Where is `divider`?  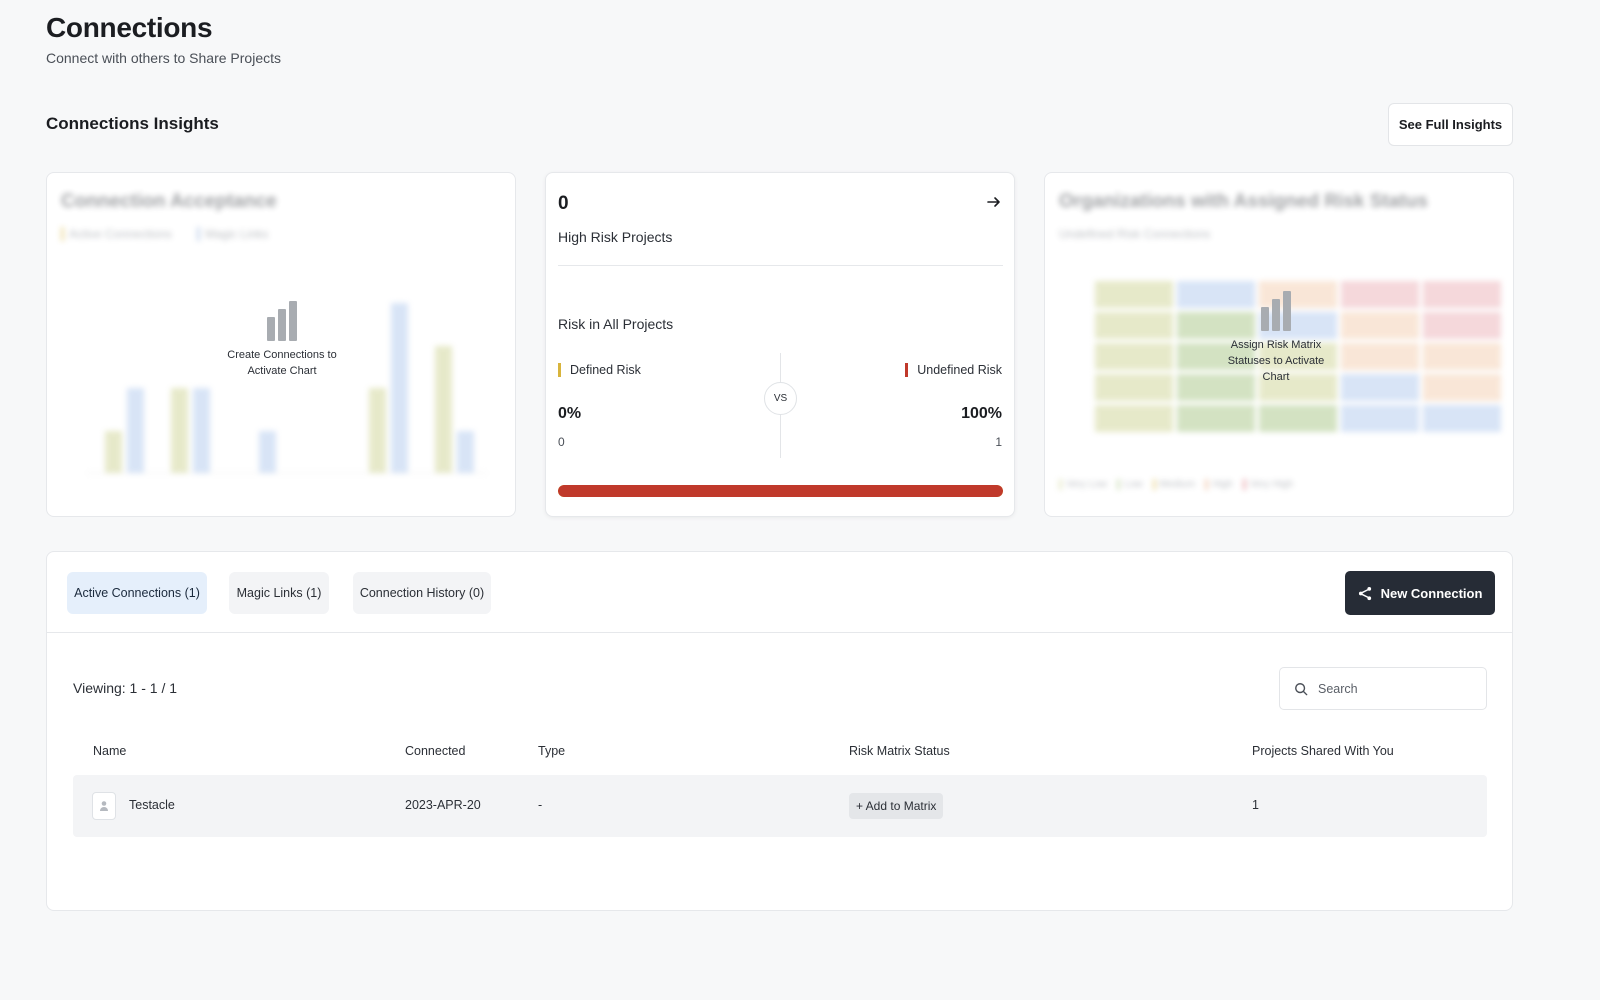
divider is located at coordinates (780, 265).